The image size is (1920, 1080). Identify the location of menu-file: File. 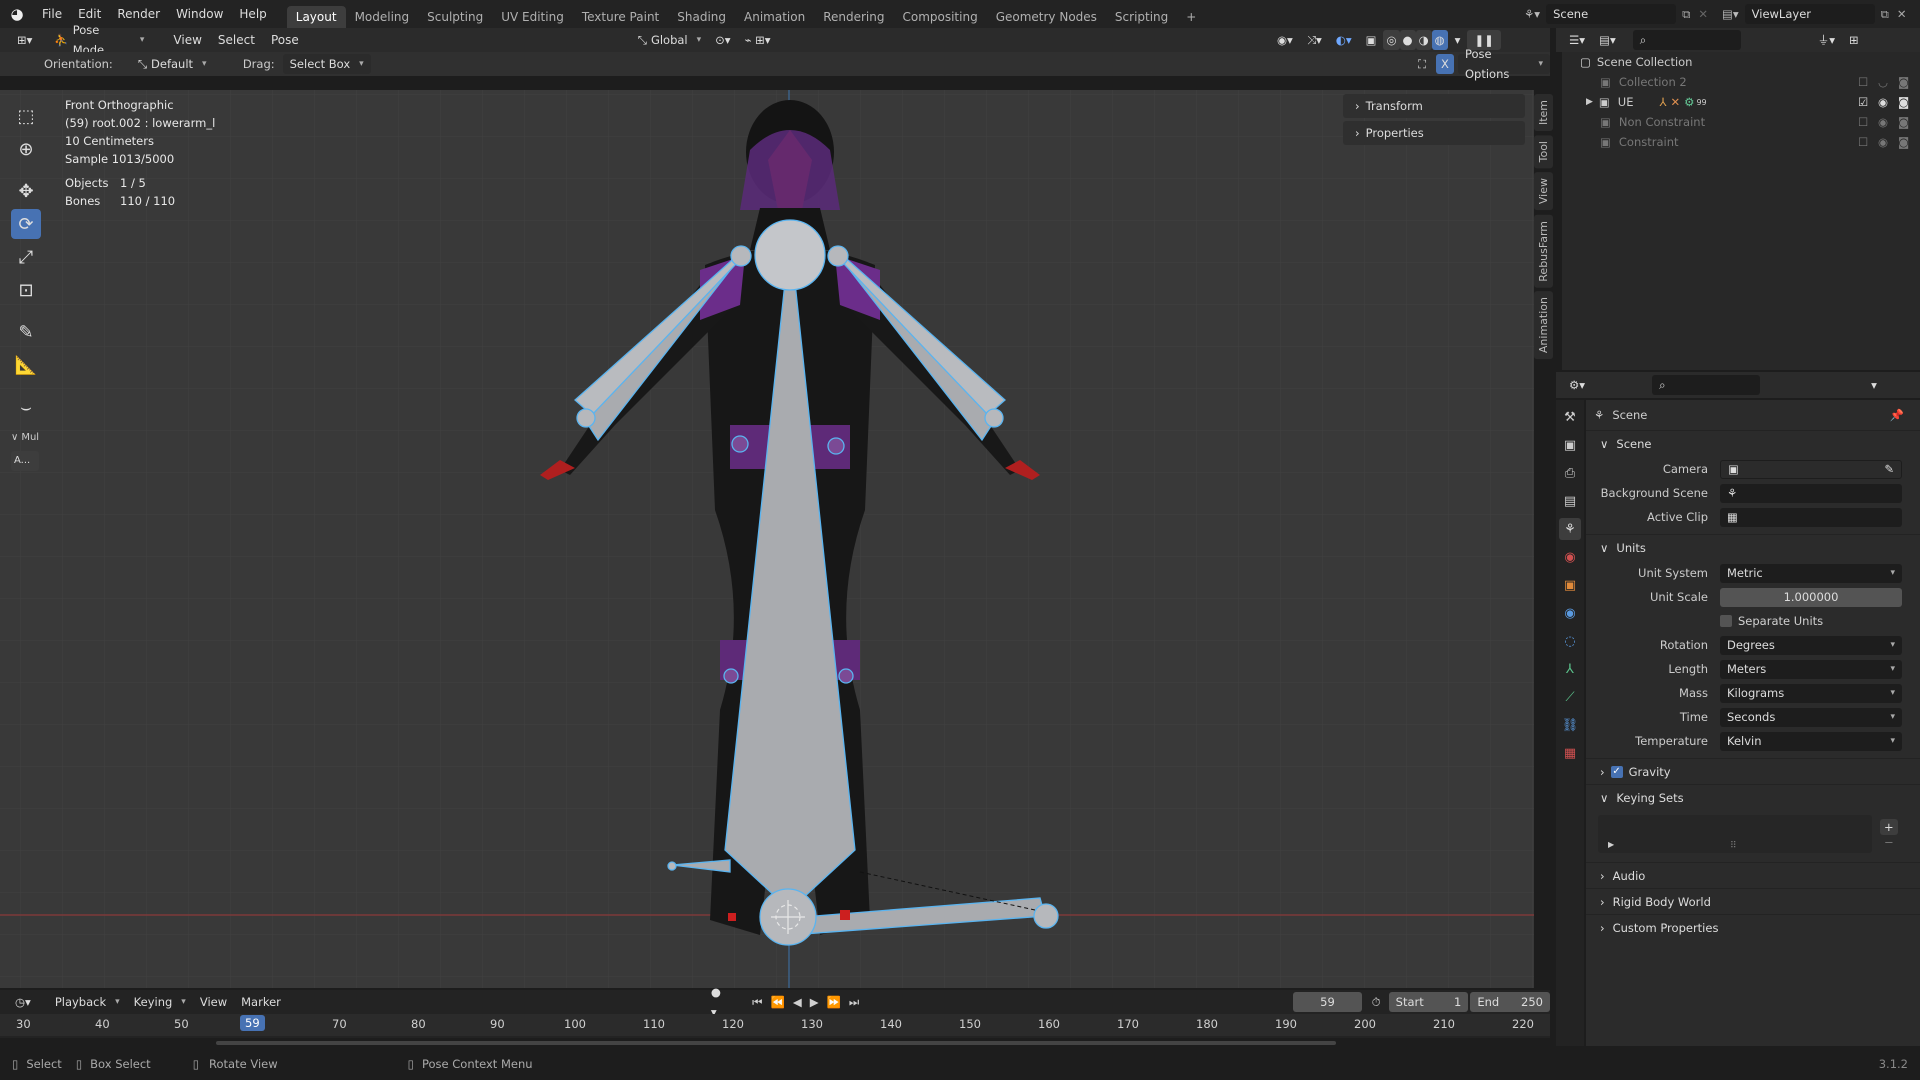
(52, 14).